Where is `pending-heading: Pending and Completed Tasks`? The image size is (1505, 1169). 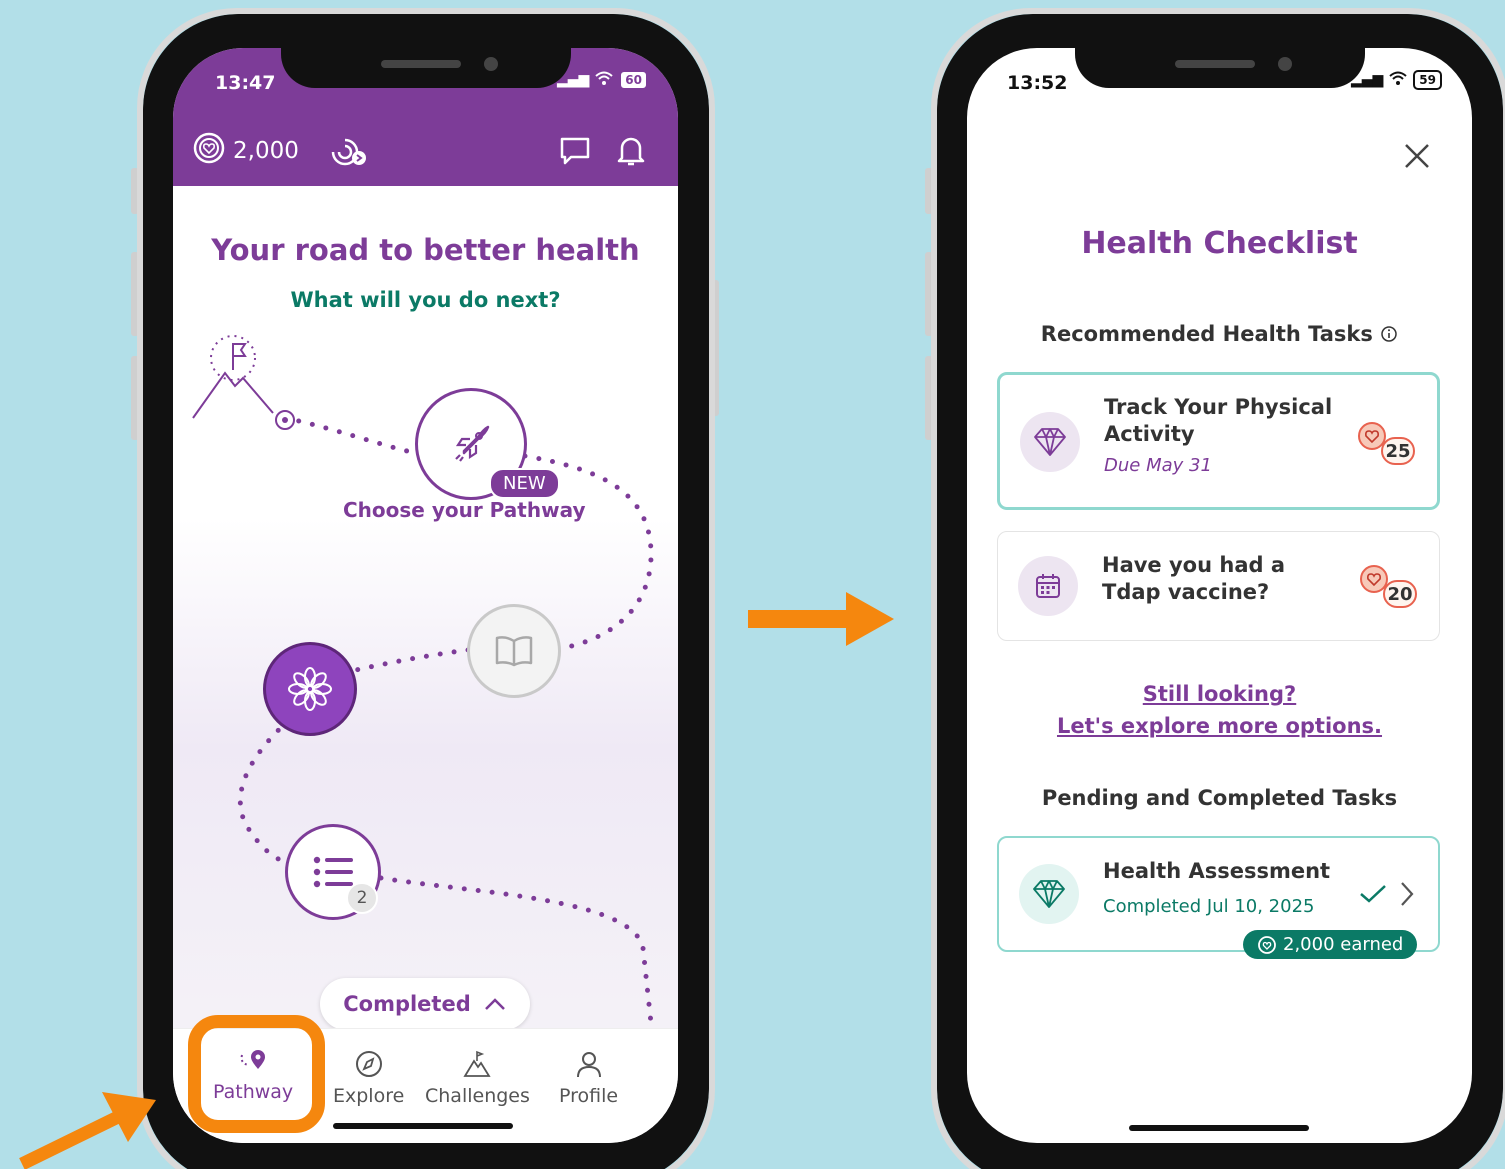
pending-heading: Pending and Completed Tasks is located at coordinates (1219, 798).